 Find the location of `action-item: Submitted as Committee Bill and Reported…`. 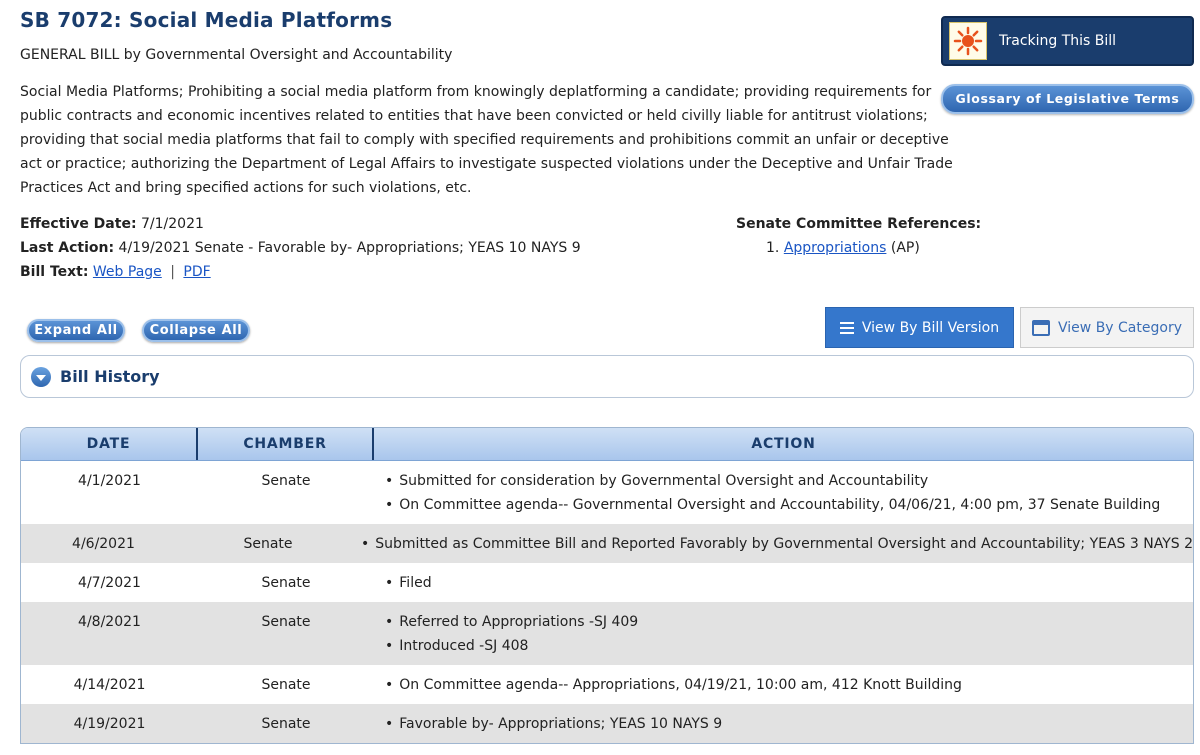

action-item: Submitted as Committee Bill and Reported… is located at coordinates (777, 544).